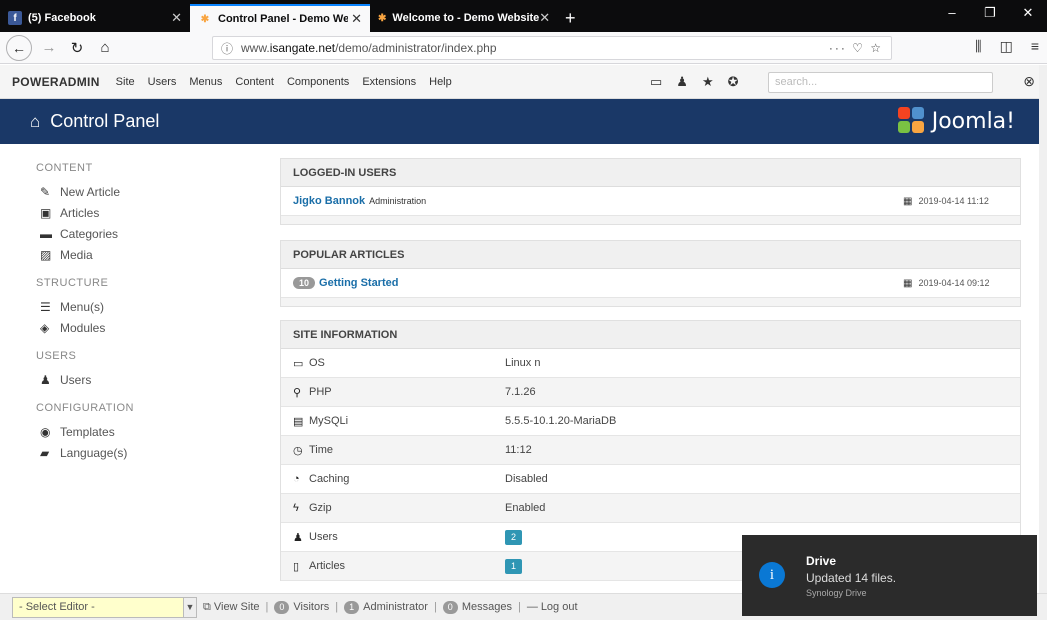 The image size is (1047, 620). I want to click on date-text: 2019-04-14 09:12, so click(954, 282).